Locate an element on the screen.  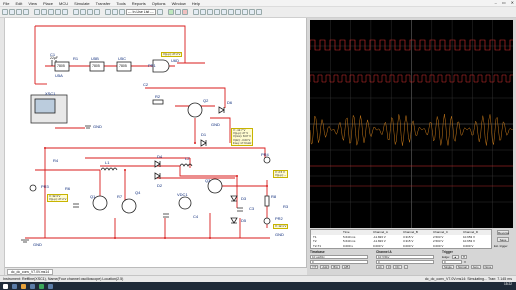
new-file-icon is located at coordinates (5, 12).